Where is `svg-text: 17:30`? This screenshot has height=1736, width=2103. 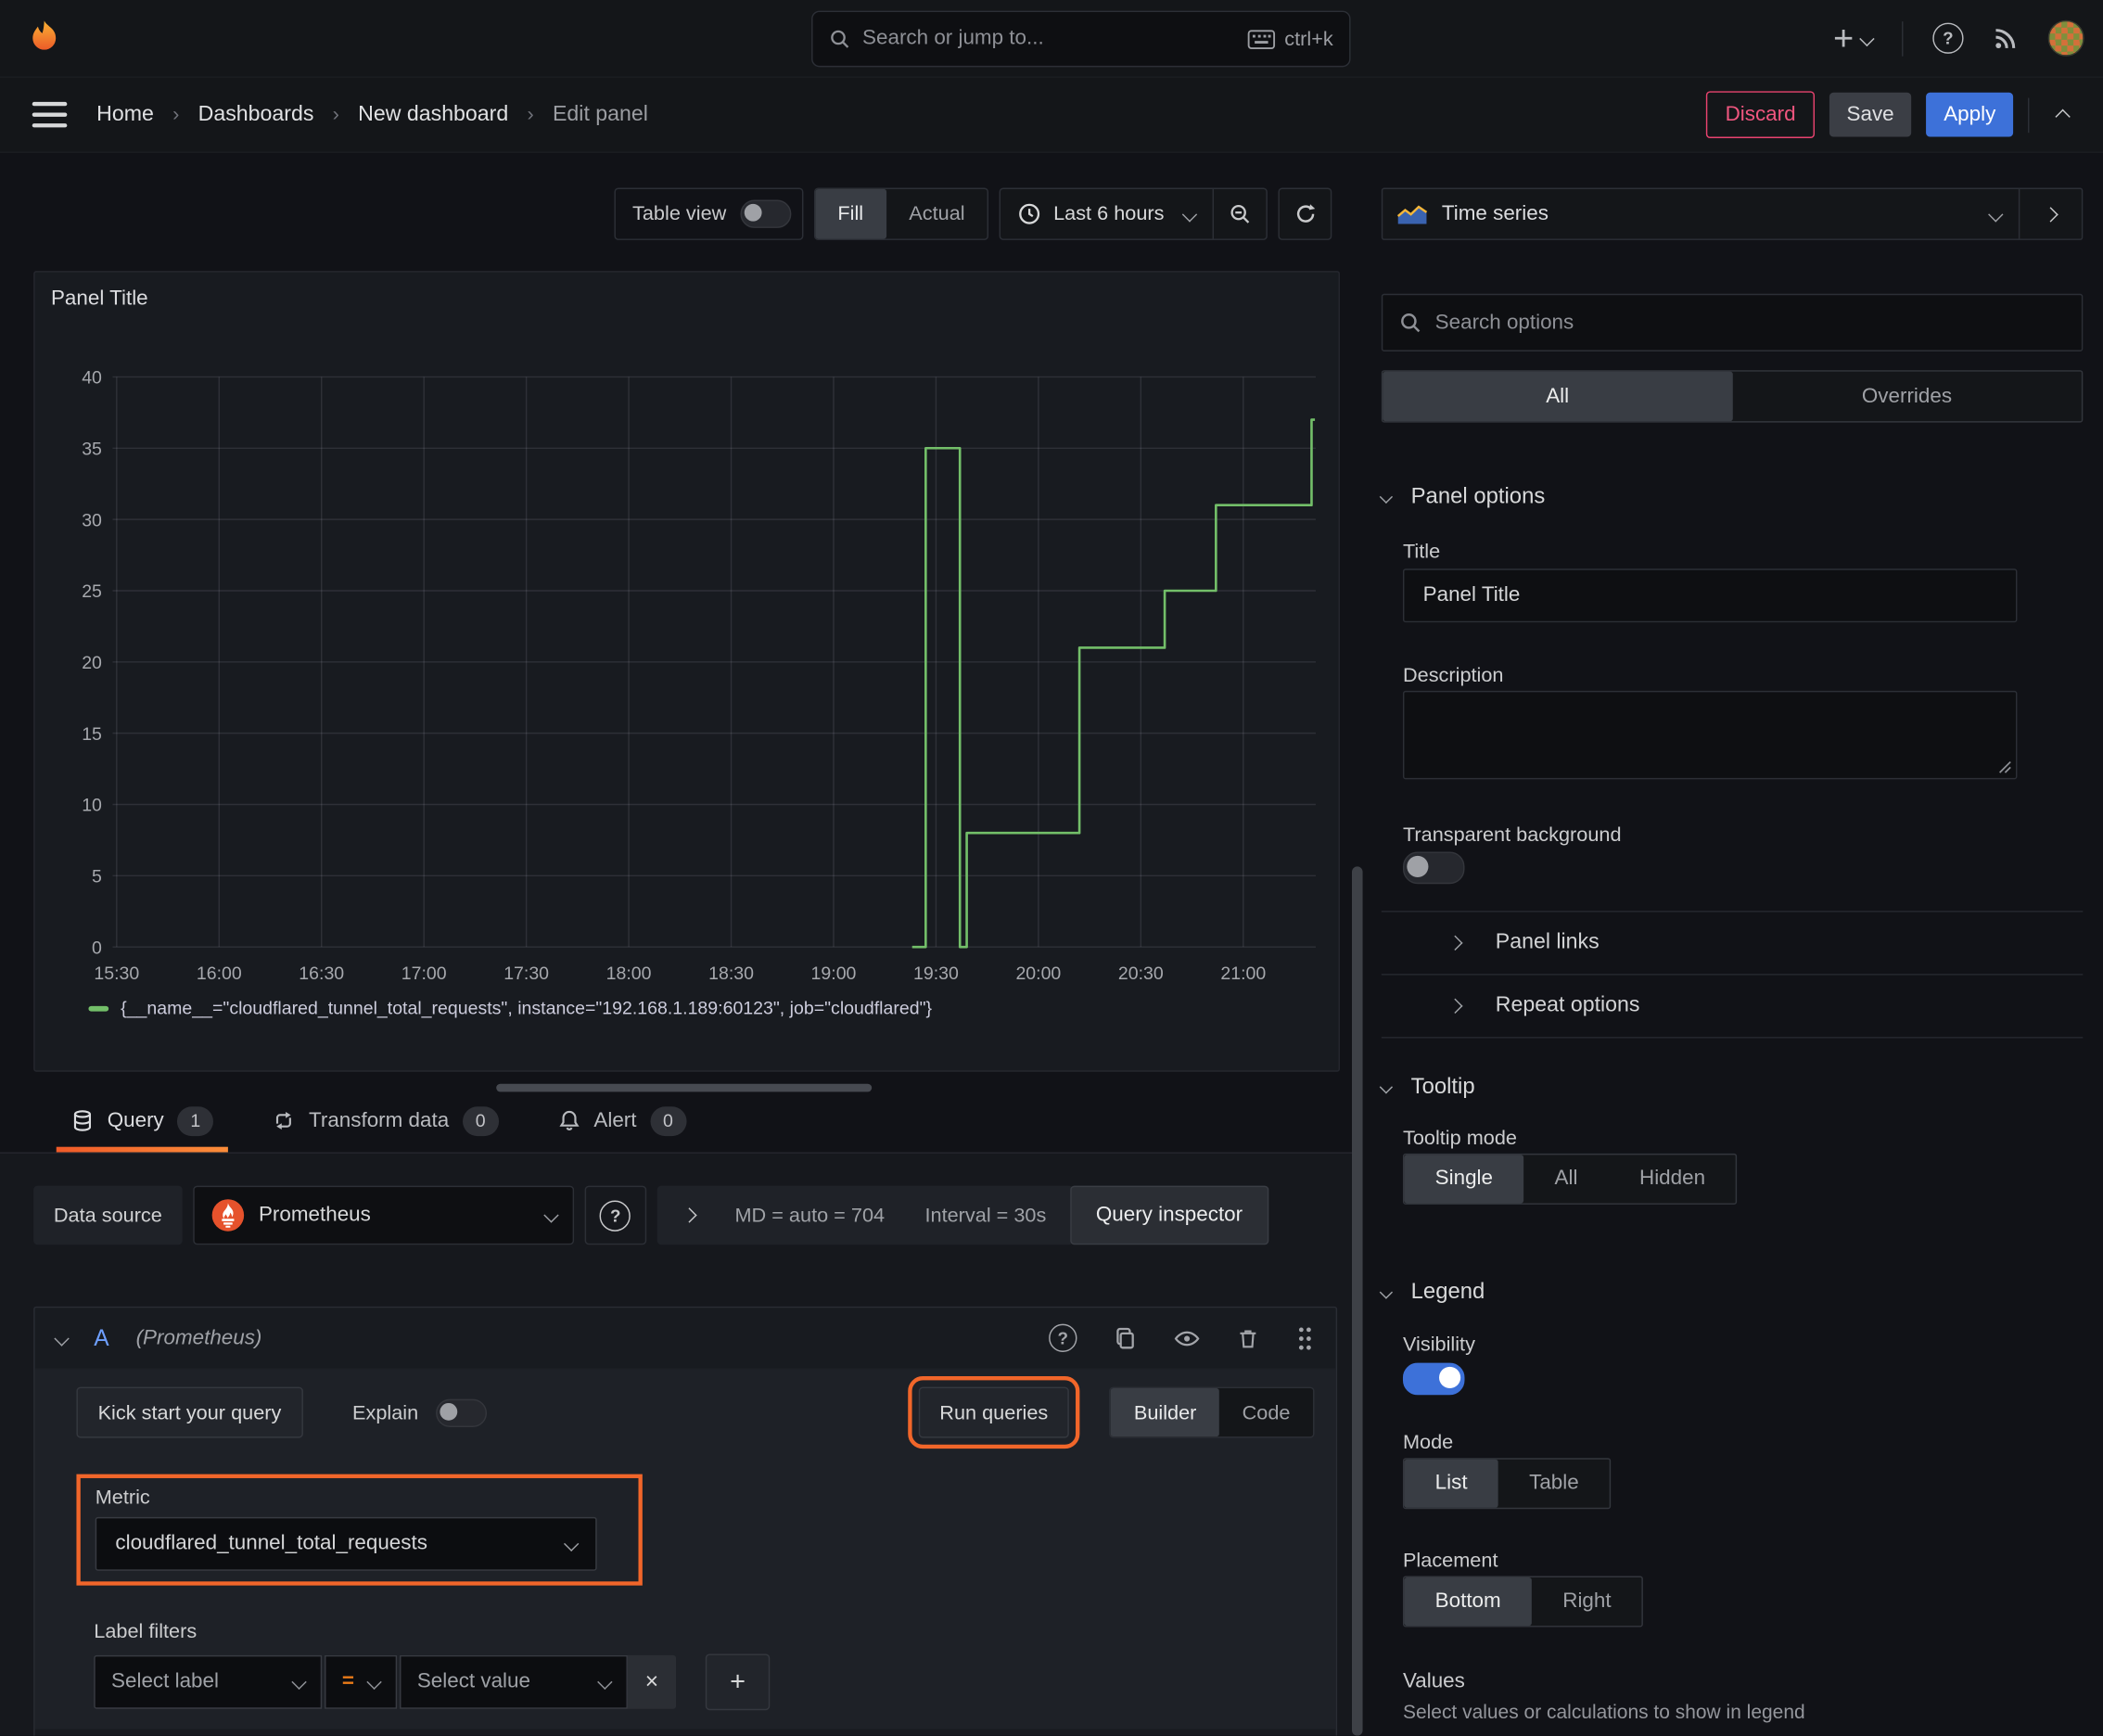
svg-text: 17:30 is located at coordinates (526, 974).